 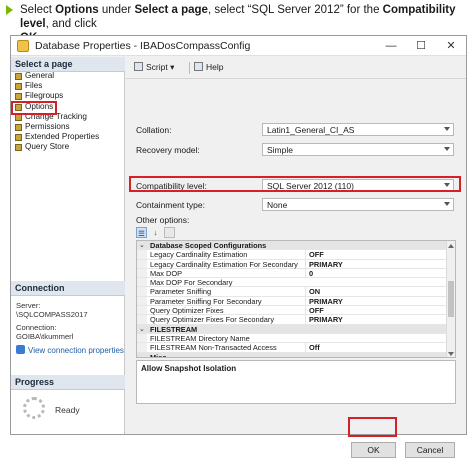 I want to click on page-item-query-store: Query Store, so click(x=69, y=147).